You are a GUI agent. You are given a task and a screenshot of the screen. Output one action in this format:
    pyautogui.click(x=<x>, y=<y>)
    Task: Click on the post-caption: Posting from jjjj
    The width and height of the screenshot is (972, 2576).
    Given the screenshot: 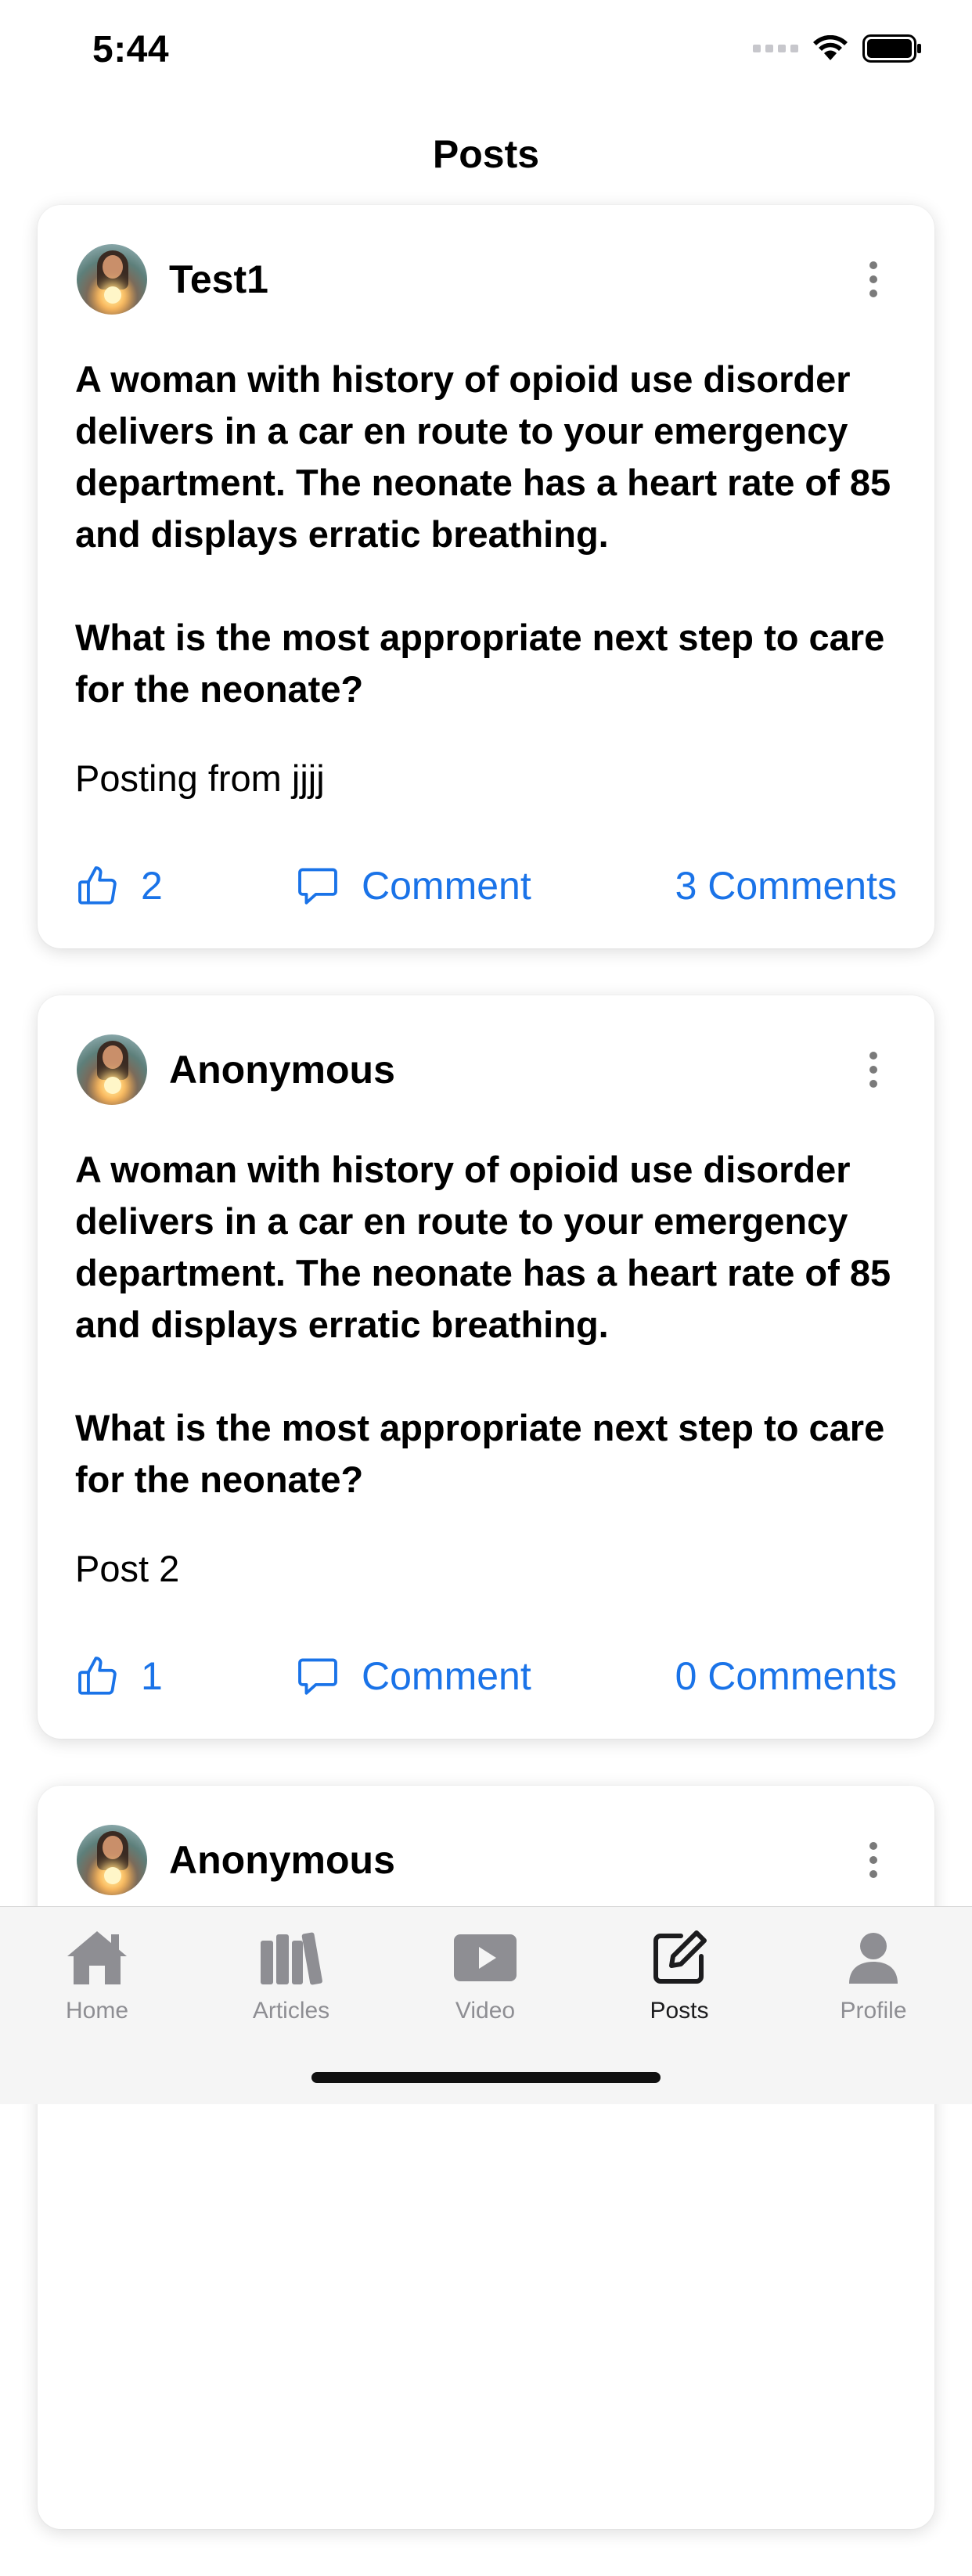 What is the action you would take?
    pyautogui.click(x=200, y=778)
    